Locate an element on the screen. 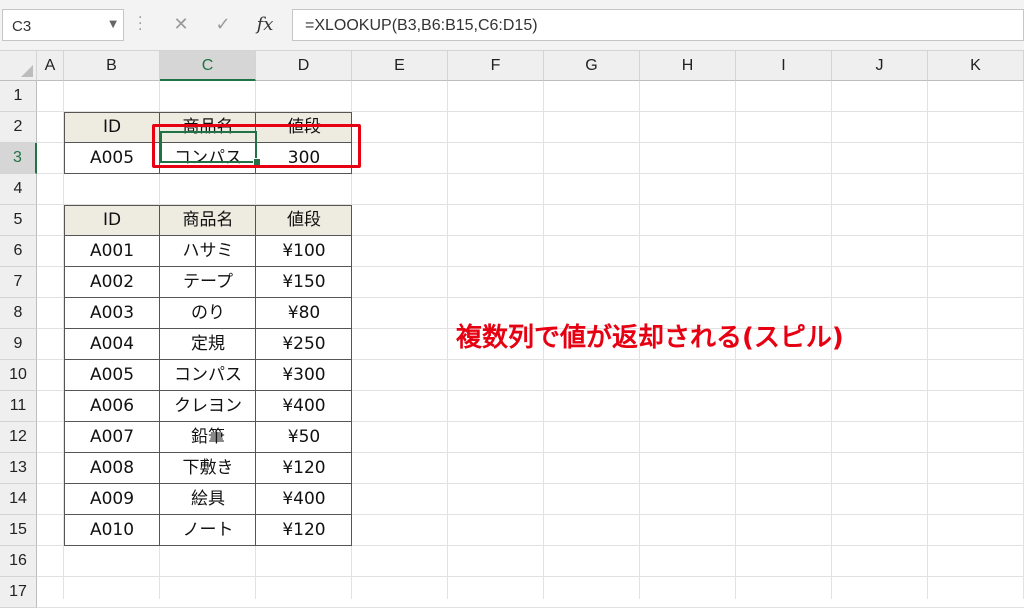 Image resolution: width=1024 pixels, height=608 pixels. lookup-header-cell: ID is located at coordinates (112, 127).